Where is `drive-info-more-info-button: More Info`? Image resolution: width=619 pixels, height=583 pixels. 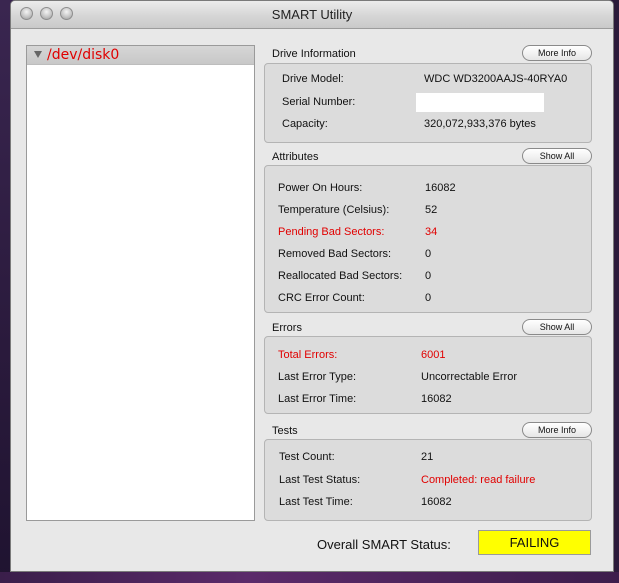
drive-info-more-info-button: More Info is located at coordinates (557, 53).